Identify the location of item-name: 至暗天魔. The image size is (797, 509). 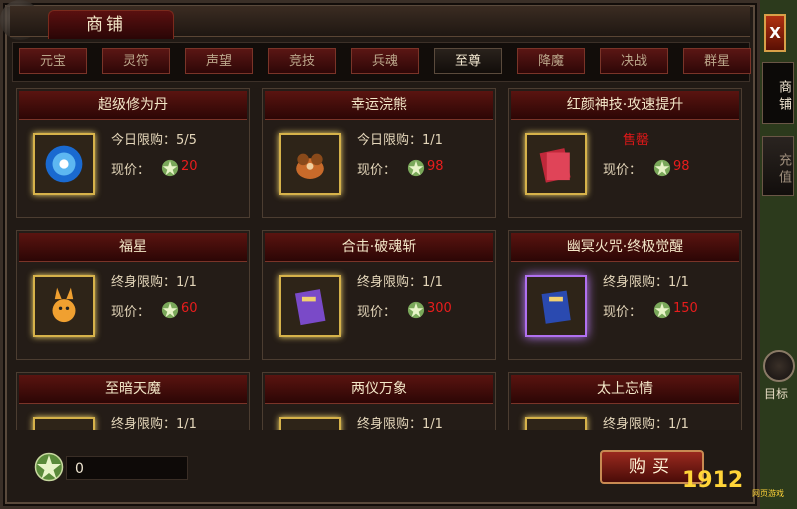
(133, 389).